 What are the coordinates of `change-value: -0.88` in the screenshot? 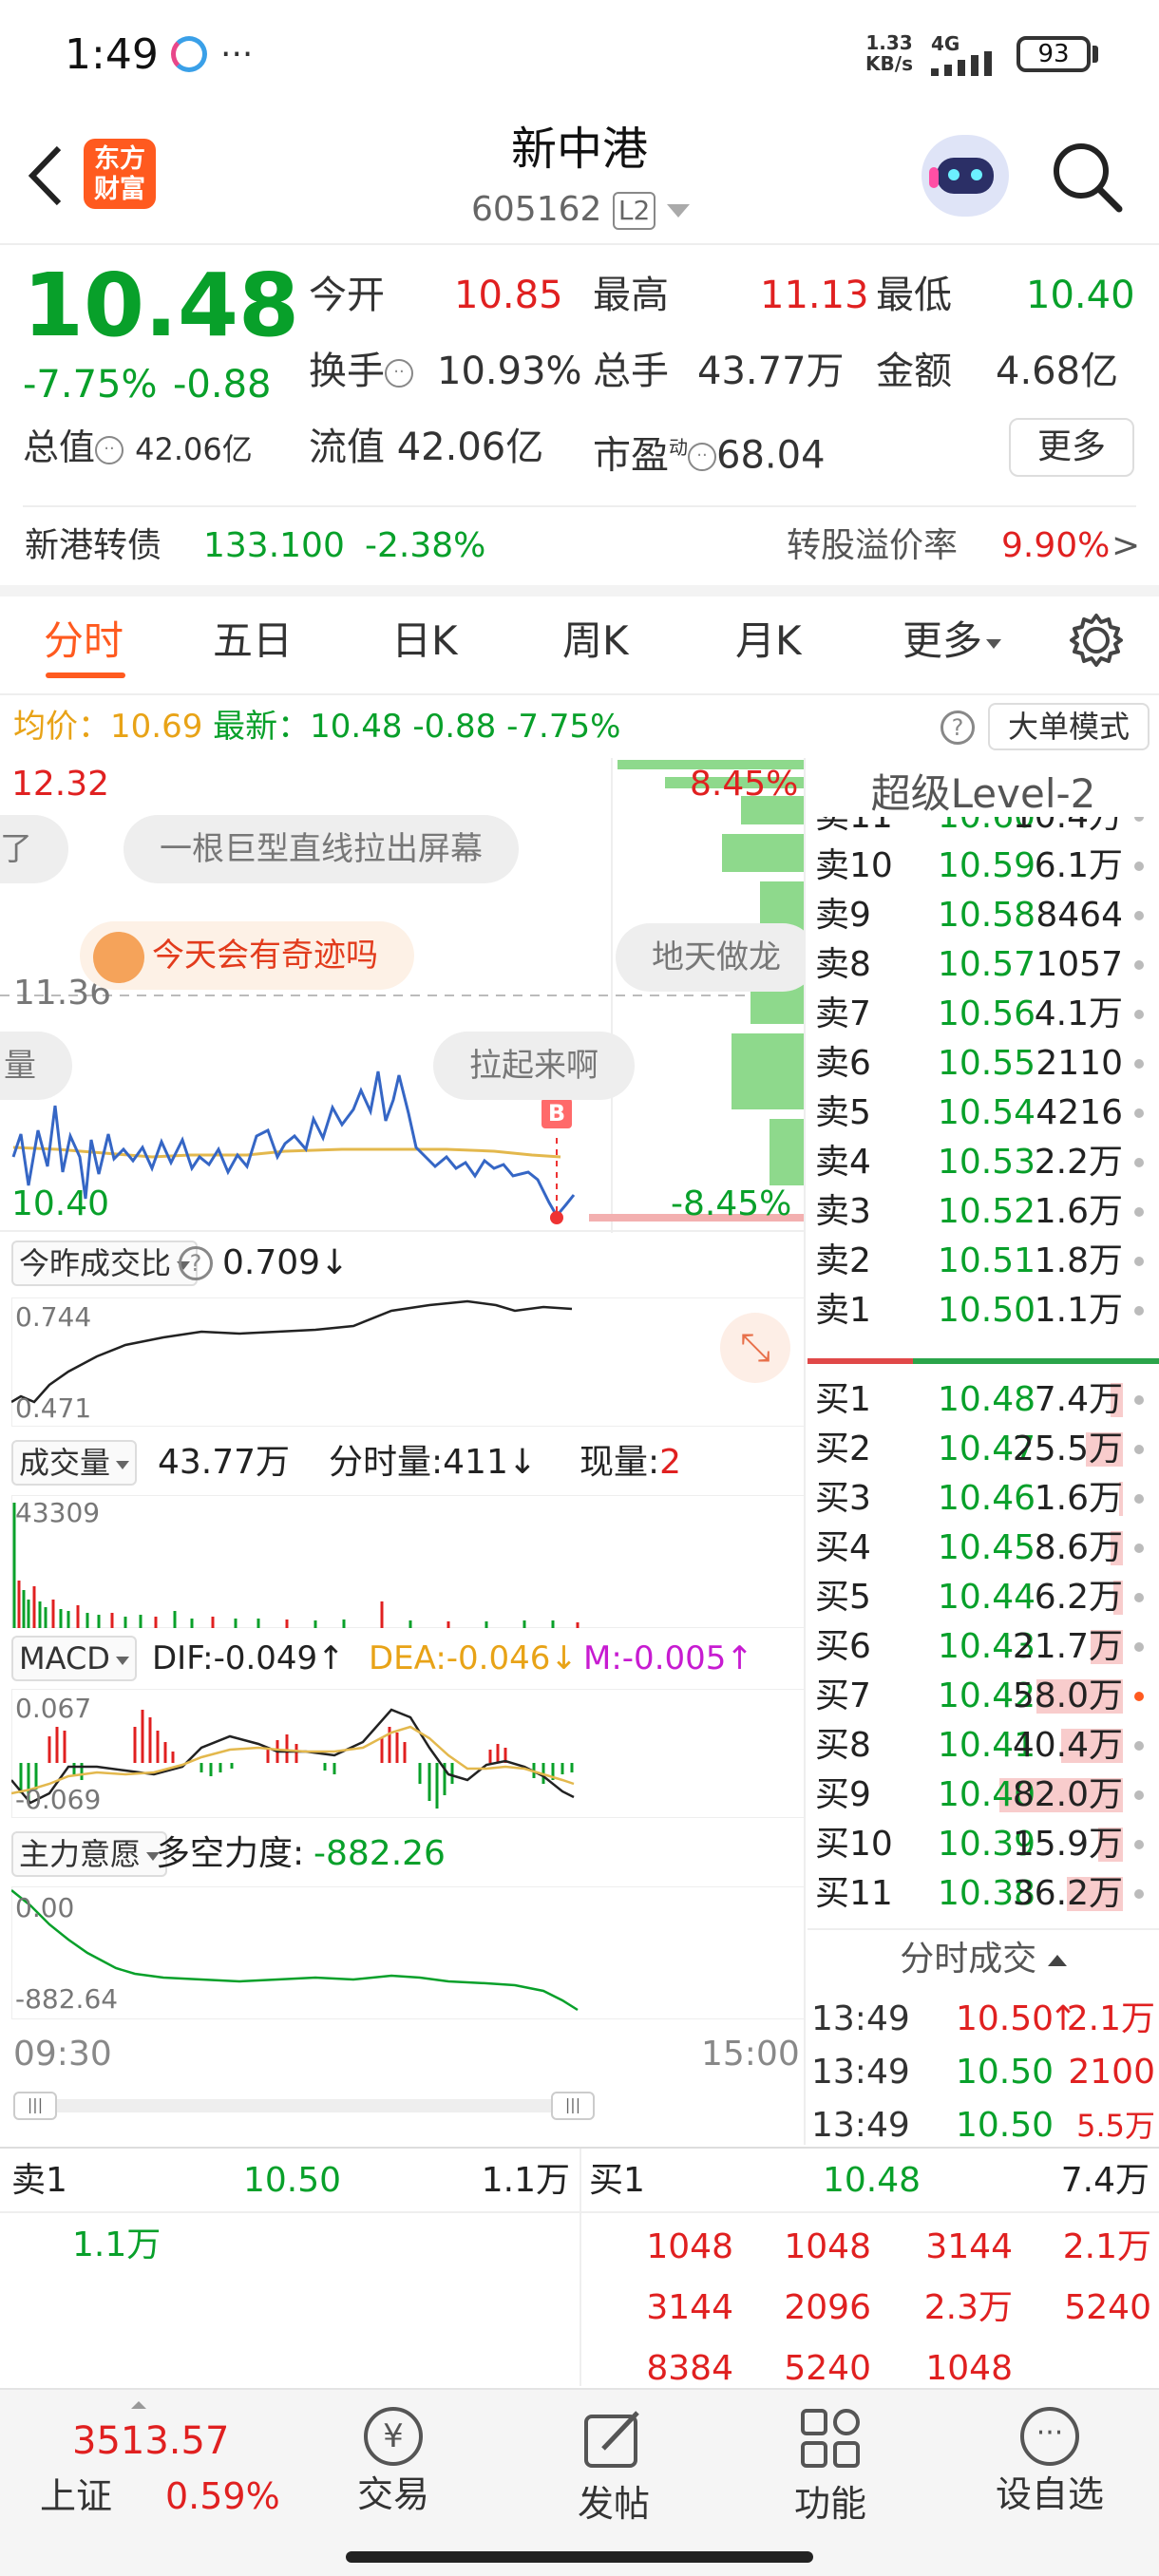 It's located at (222, 385).